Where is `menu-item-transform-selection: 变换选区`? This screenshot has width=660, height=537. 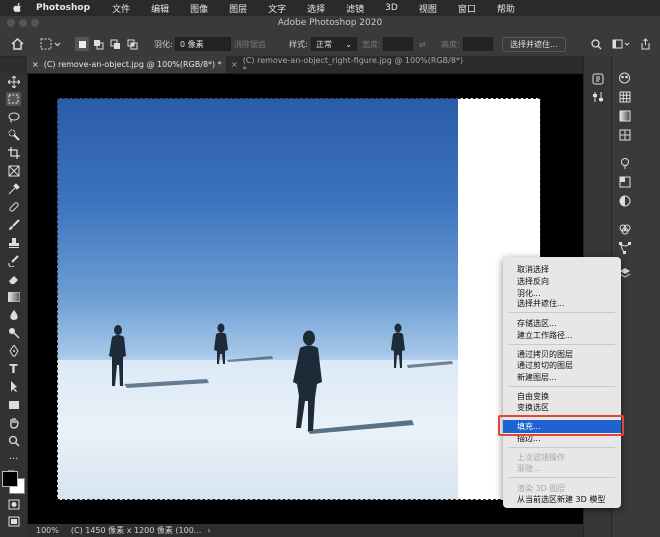
menu-item-transform-selection: 变换选区 is located at coordinates (533, 407).